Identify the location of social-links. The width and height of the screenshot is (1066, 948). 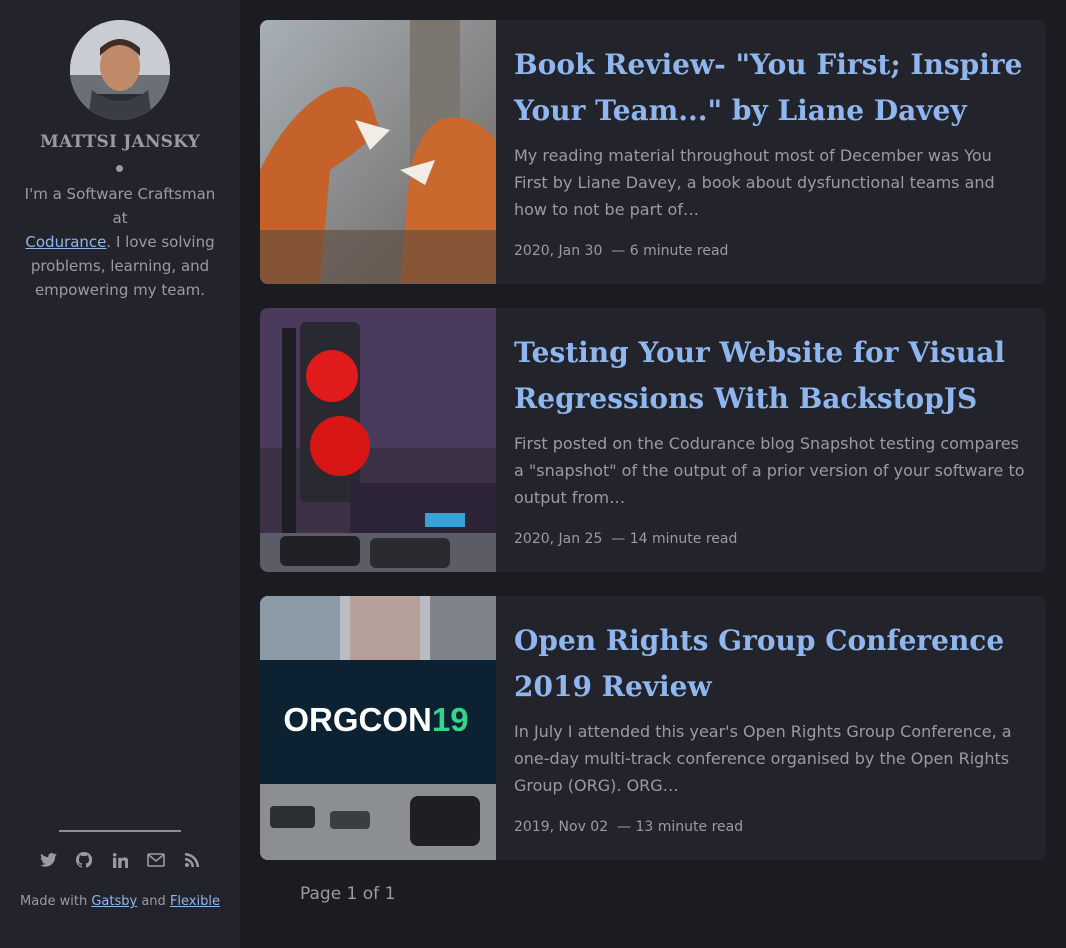
(120, 860).